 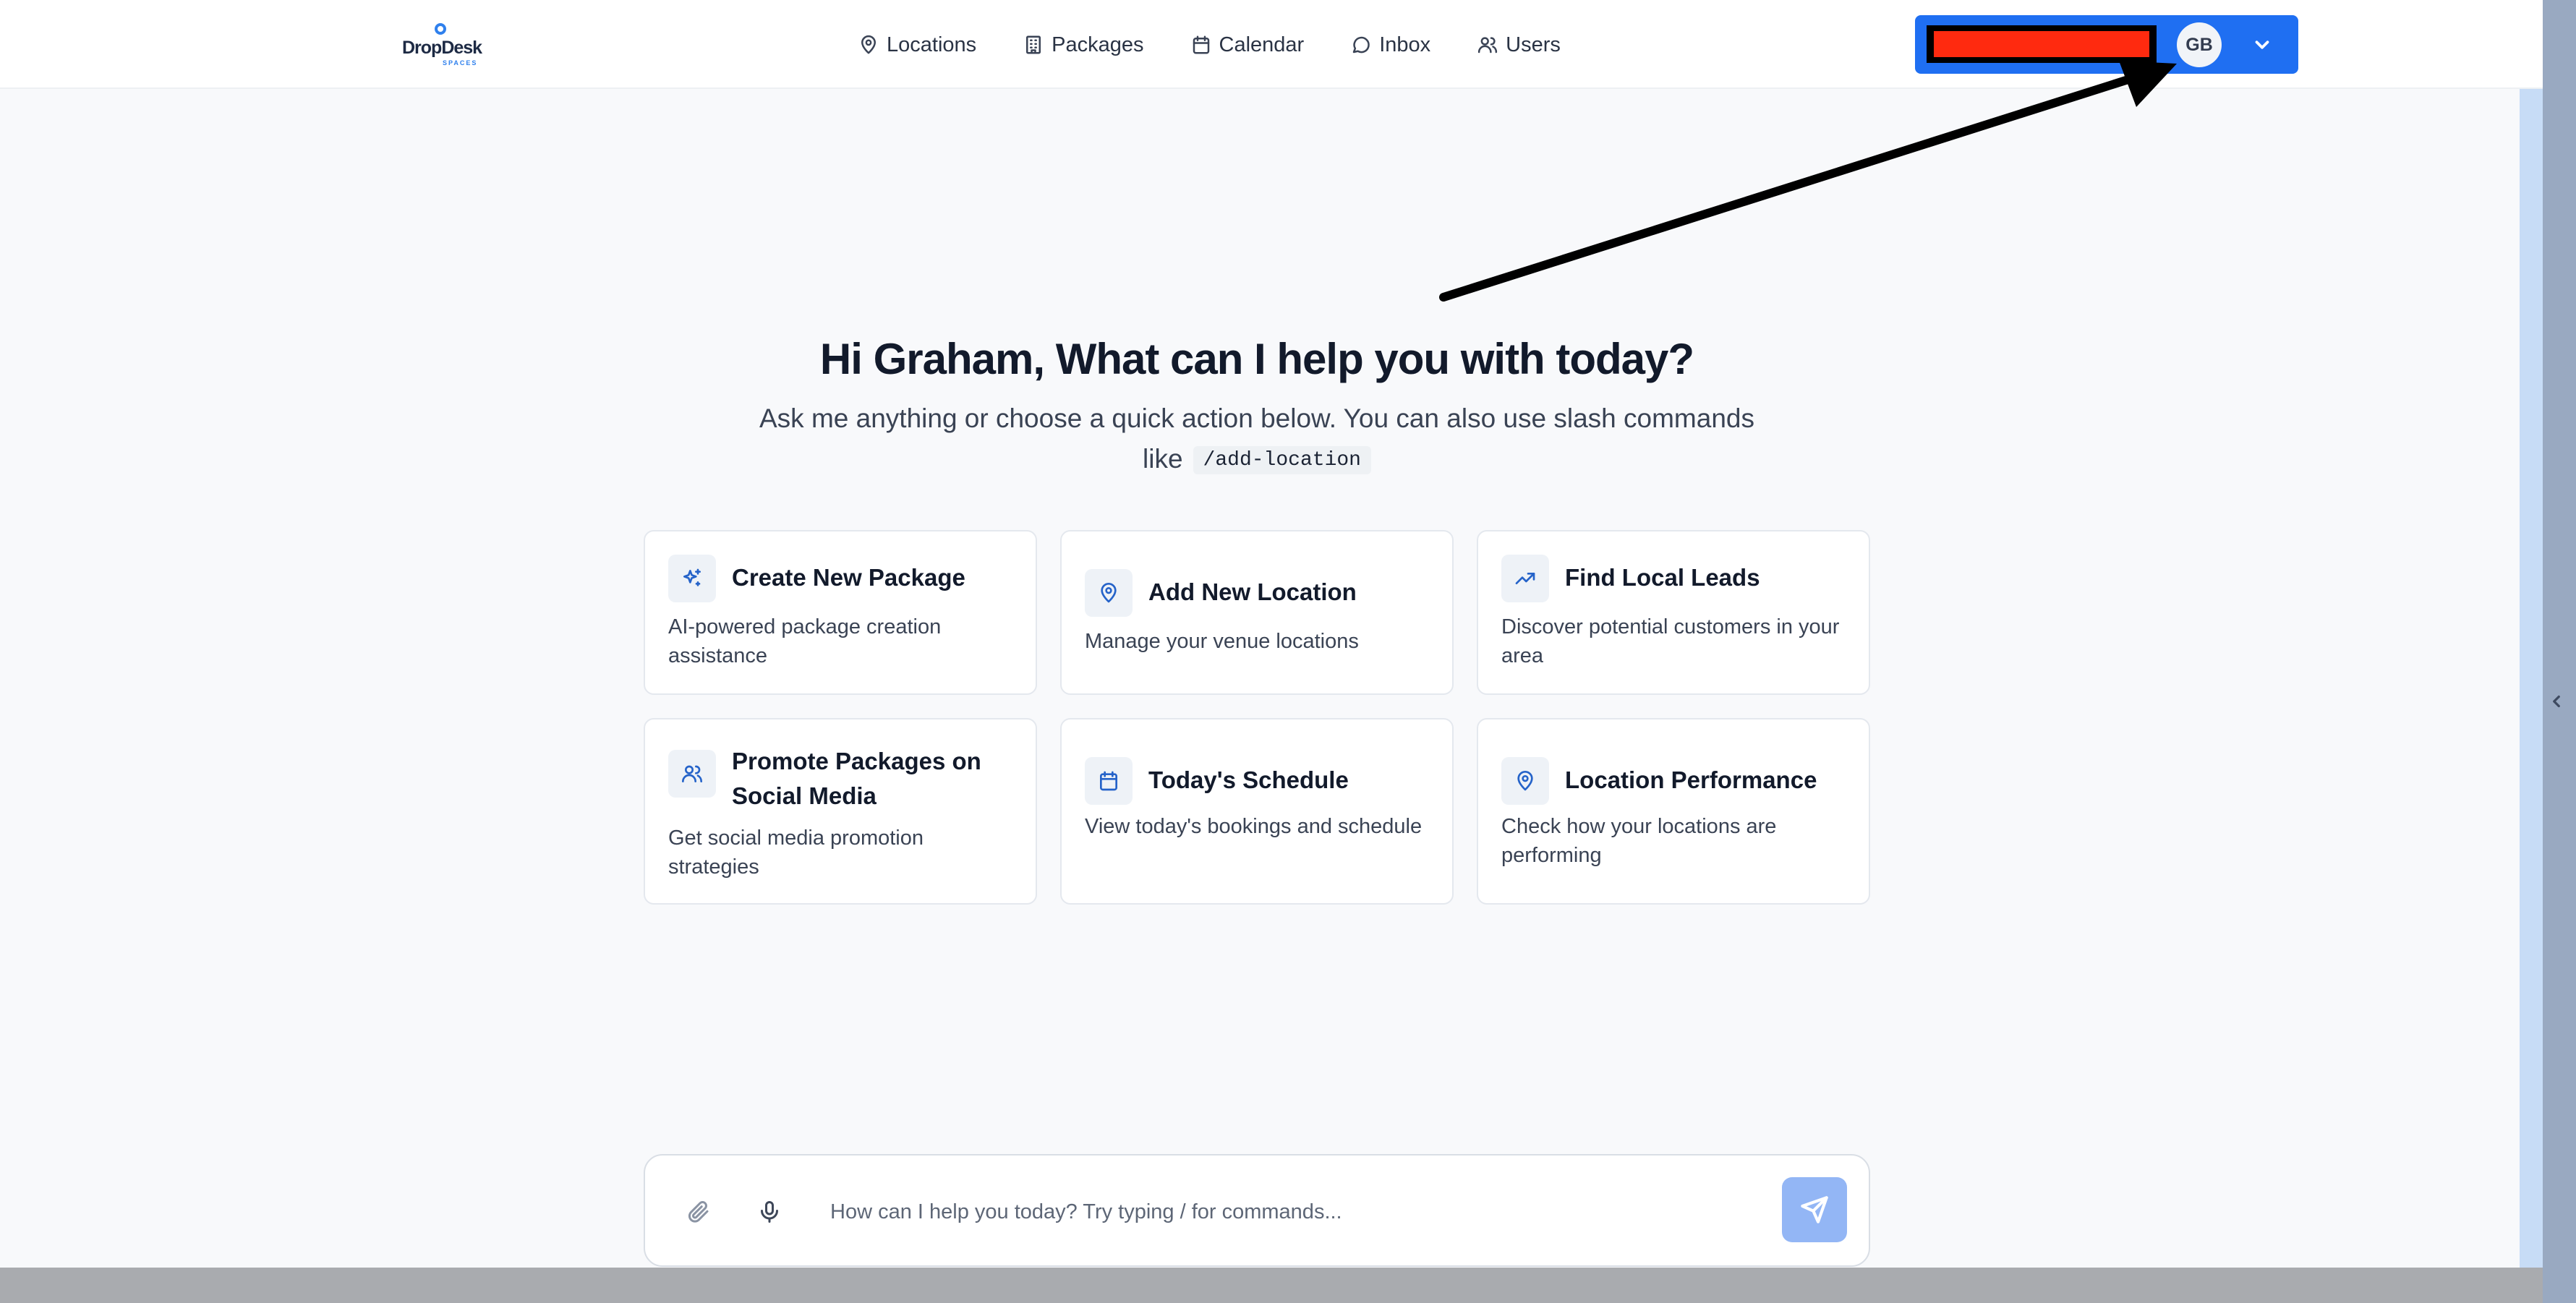 I want to click on nav-inbox: Inbox, so click(x=1390, y=45).